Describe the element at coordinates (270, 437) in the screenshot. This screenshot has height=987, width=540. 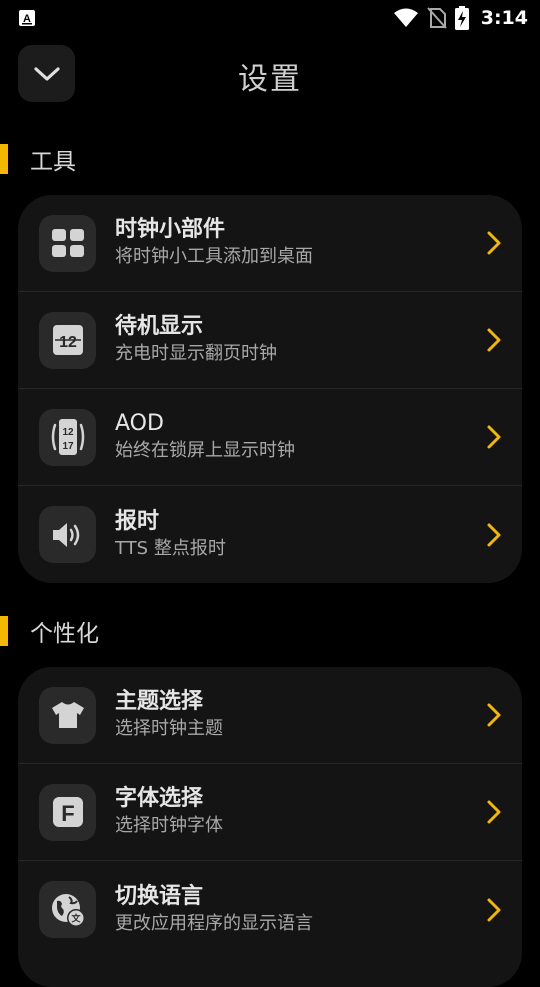
I see `settings-item-aod: 12 17 AOD 始终在锁屏上显示时钟` at that location.